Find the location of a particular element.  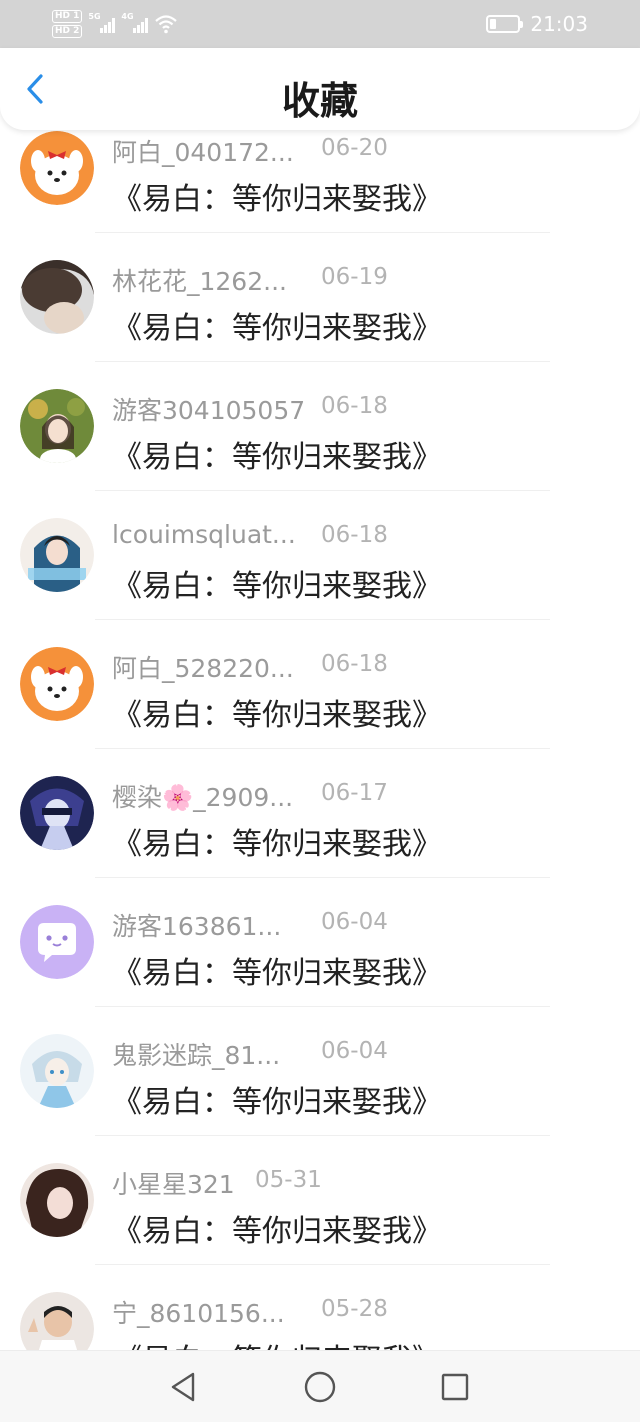

triangle-back-icon is located at coordinates (183, 1387).